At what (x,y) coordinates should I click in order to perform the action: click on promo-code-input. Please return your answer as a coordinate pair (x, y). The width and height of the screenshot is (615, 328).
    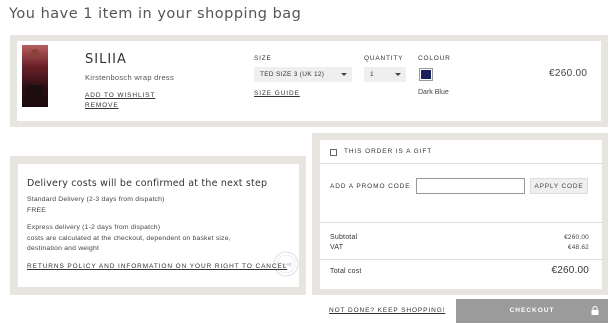
    Looking at the image, I should click on (470, 186).